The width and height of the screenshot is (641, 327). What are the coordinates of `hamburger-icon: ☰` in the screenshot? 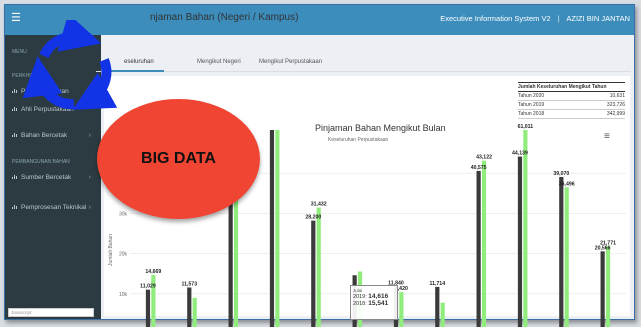 It's located at (16, 18).